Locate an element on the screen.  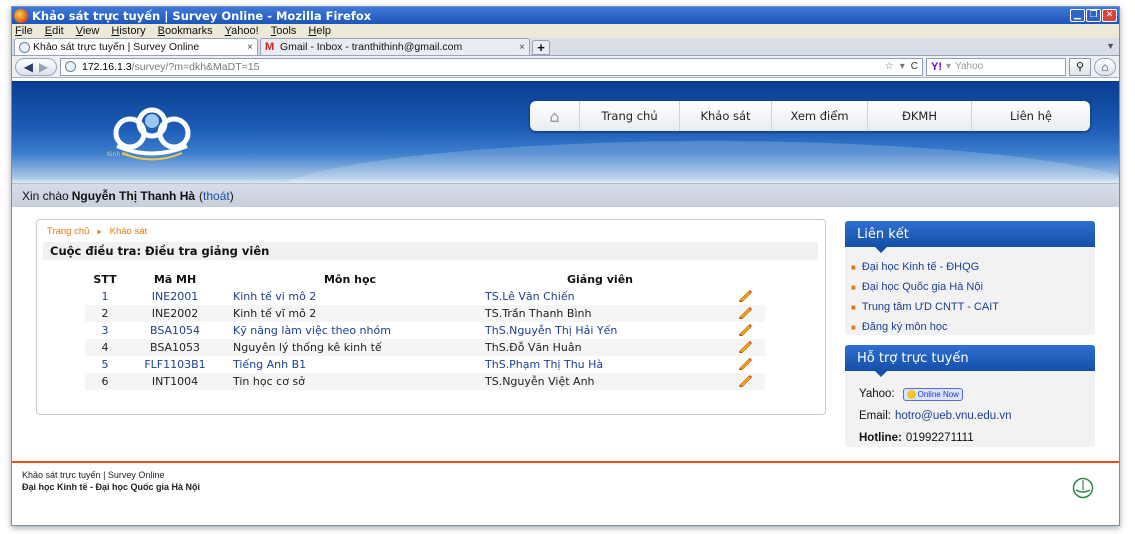
cell-mon-hoc: Kinh tế vi mô 2 is located at coordinates (350, 296).